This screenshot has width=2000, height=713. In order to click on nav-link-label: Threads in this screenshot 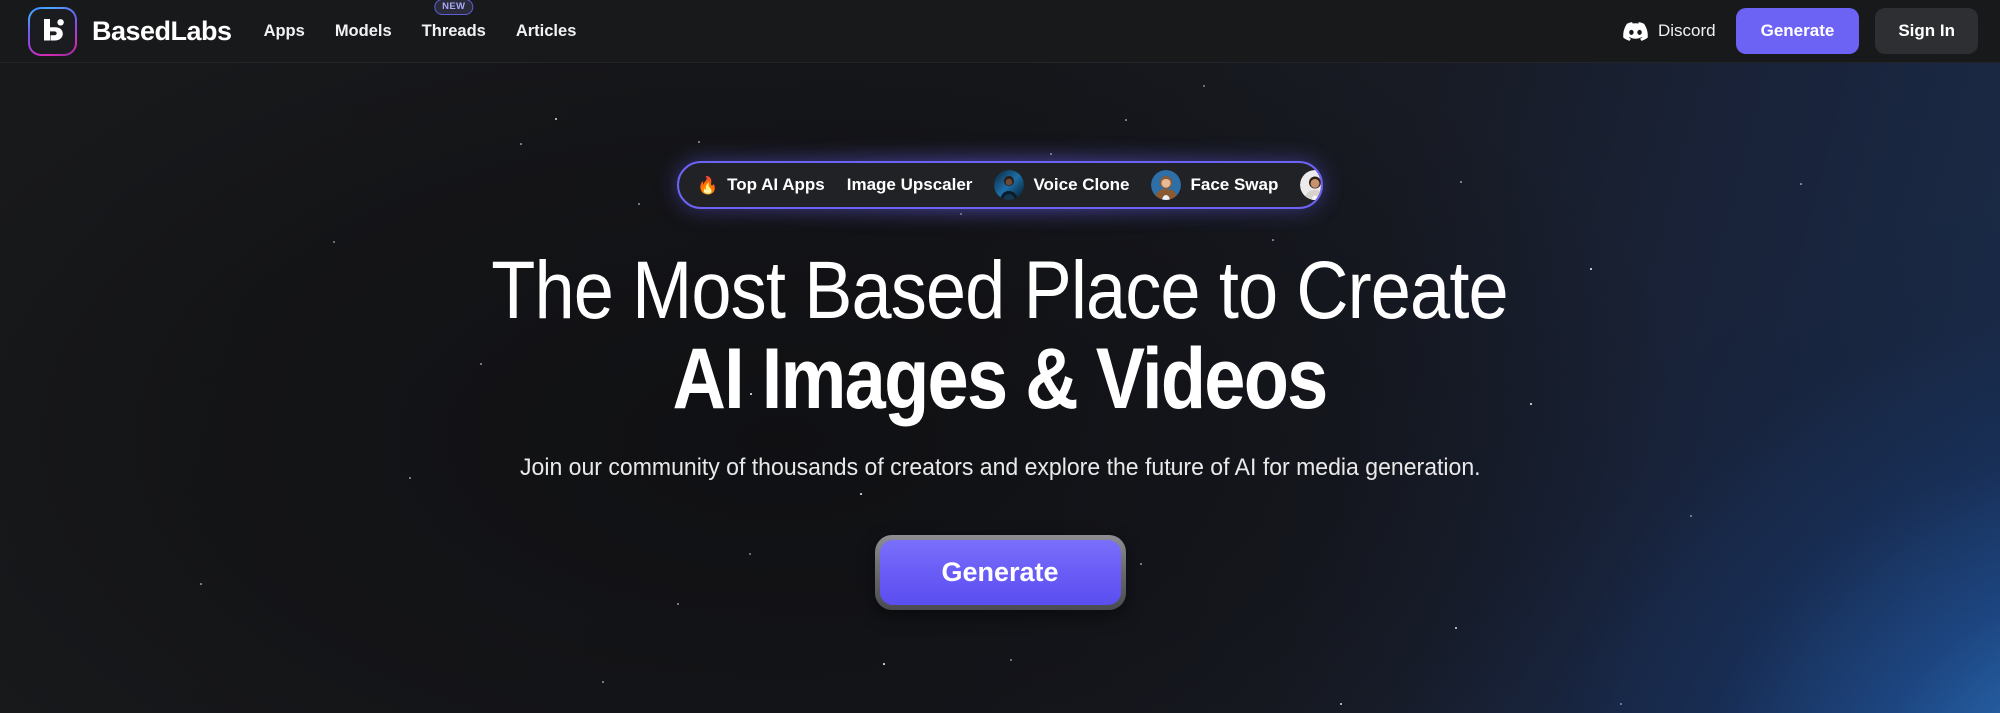, I will do `click(453, 30)`.